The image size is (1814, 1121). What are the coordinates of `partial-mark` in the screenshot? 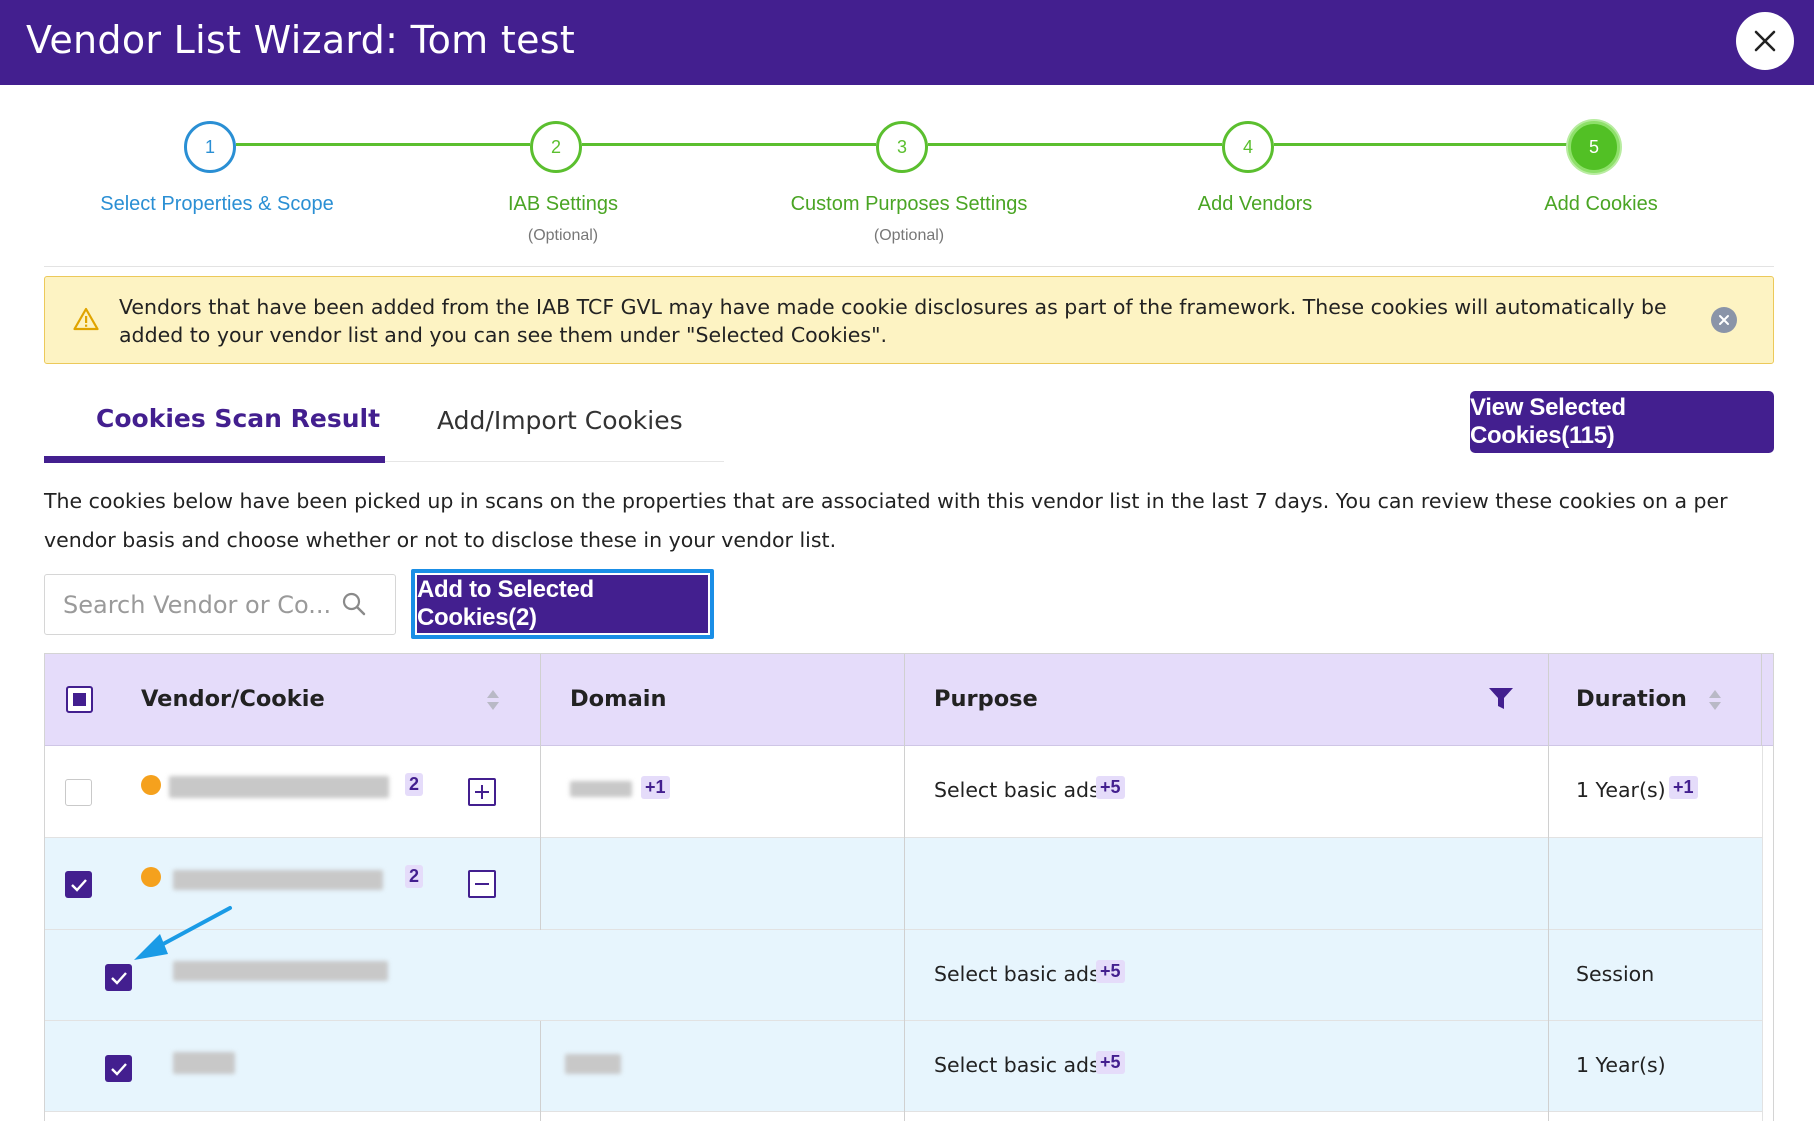 It's located at (79, 699).